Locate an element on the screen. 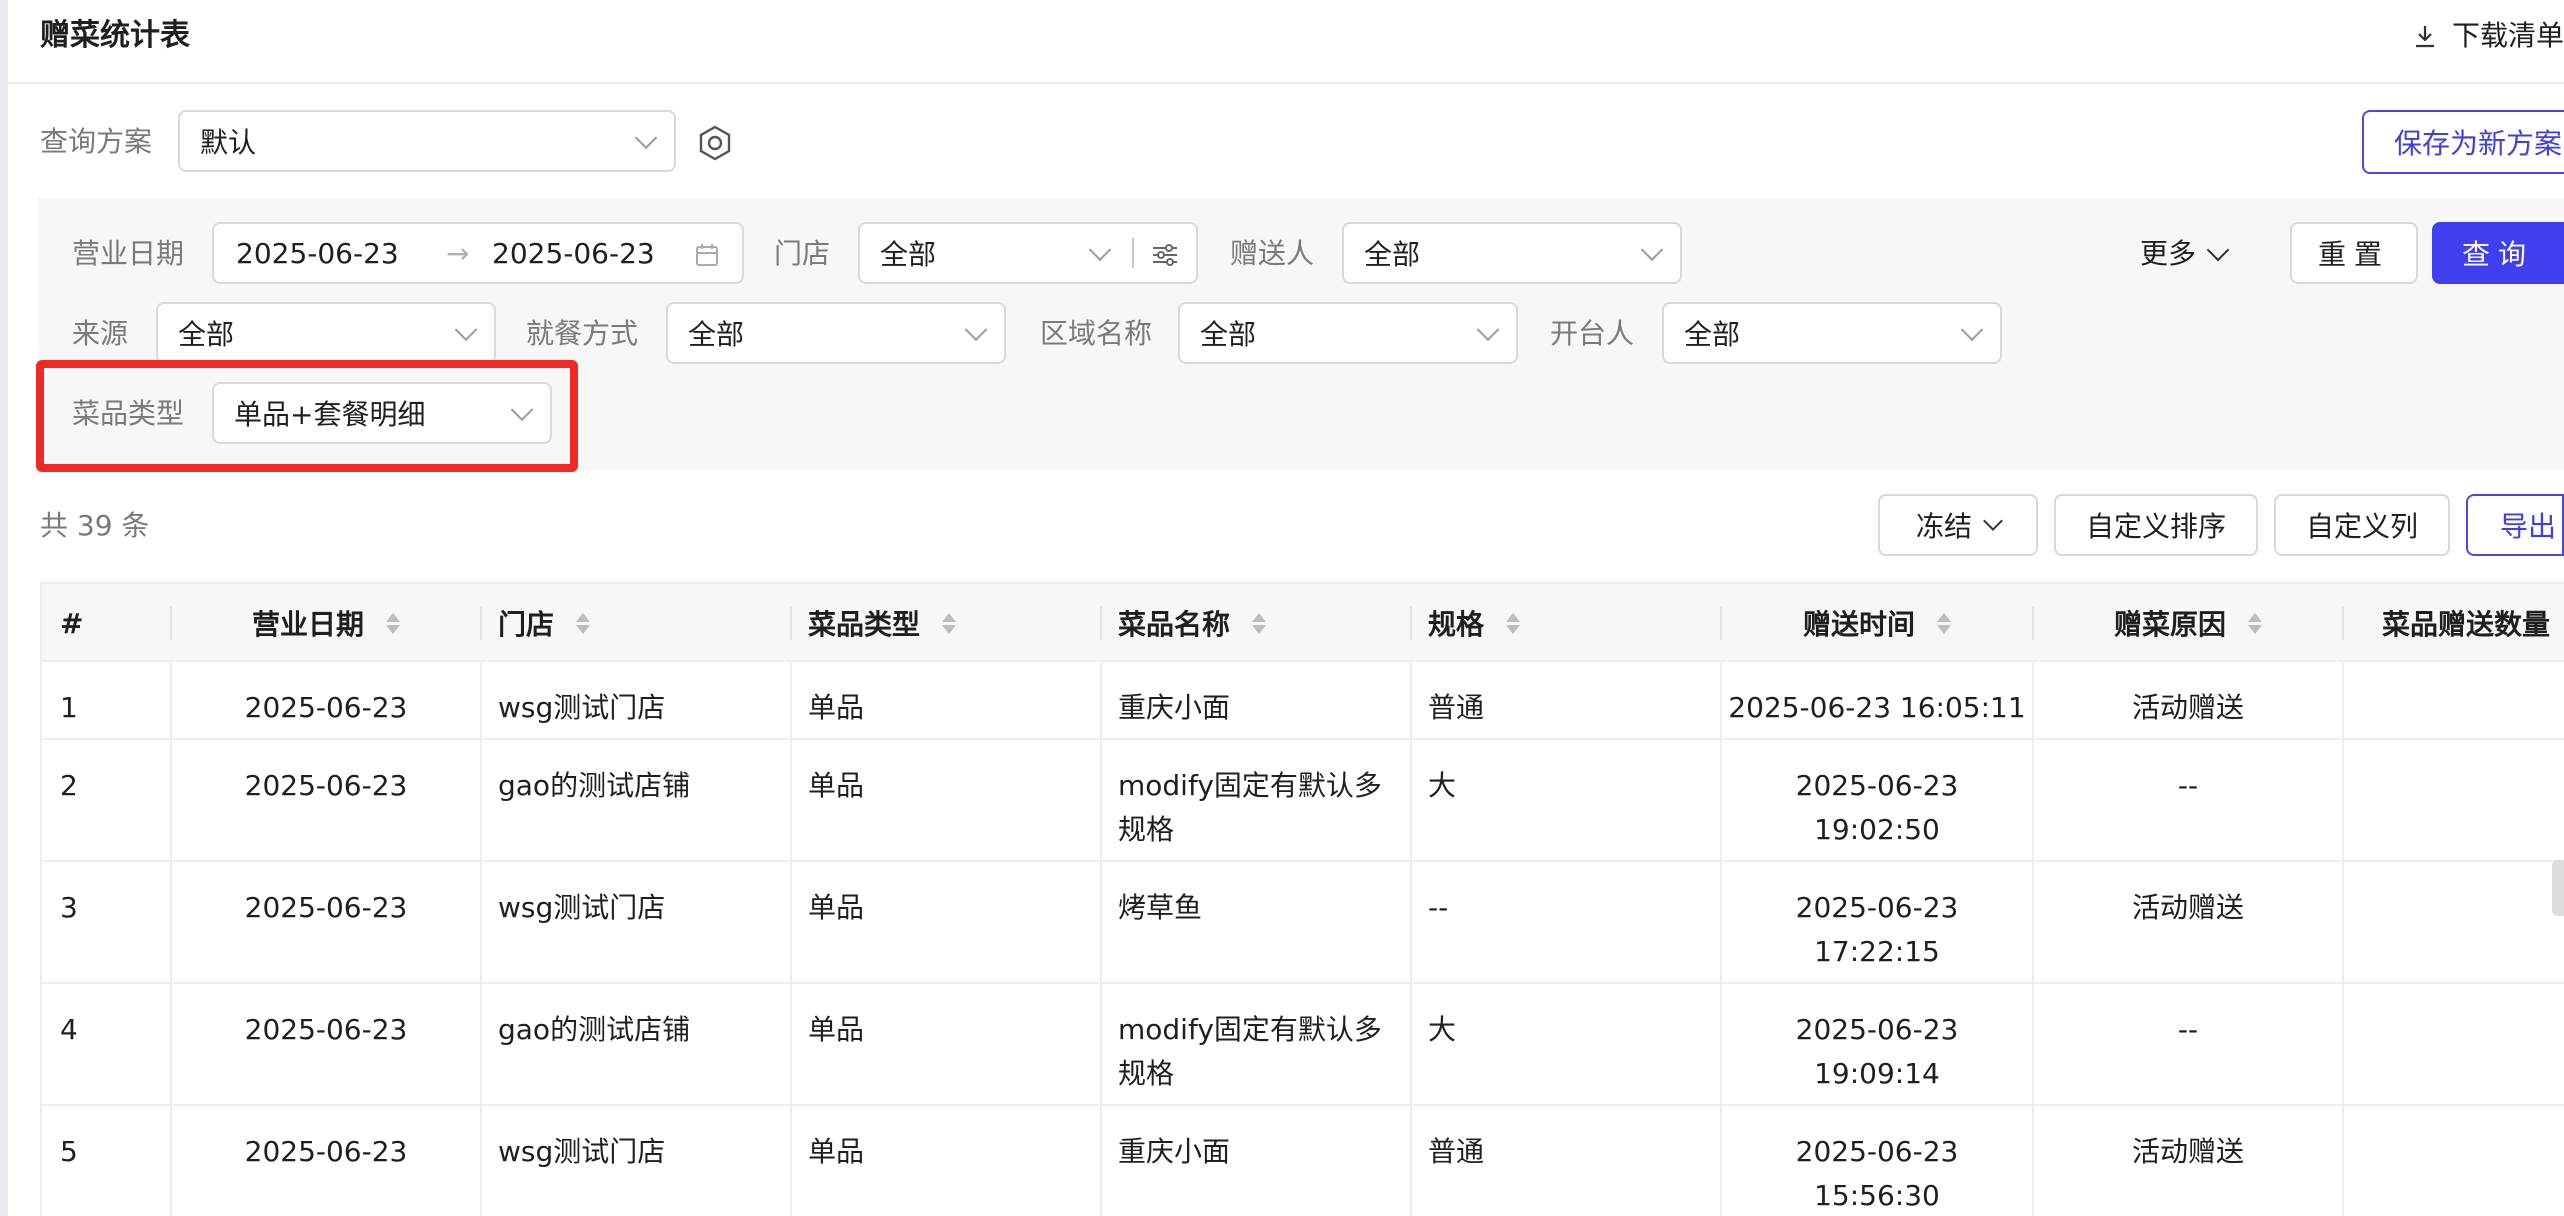 The width and height of the screenshot is (2564, 1216). more-filters-toggle: 更多 is located at coordinates (2185, 254).